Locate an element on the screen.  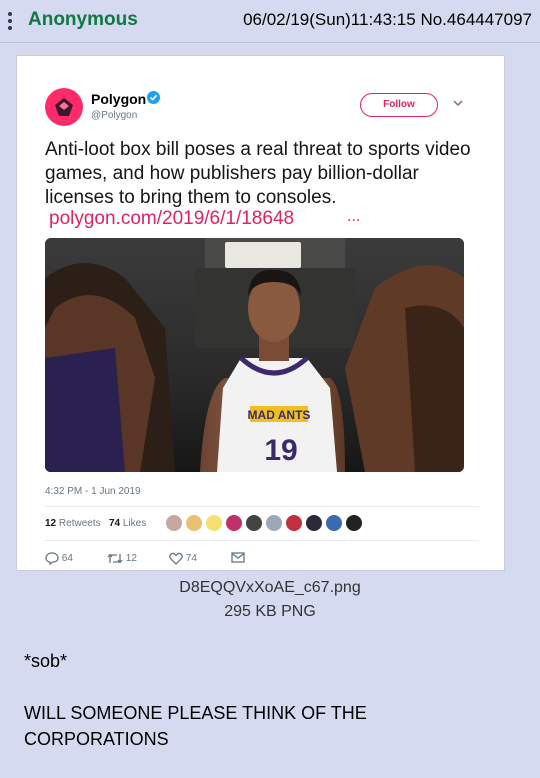
retweet-action: 12 is located at coordinates (122, 558).